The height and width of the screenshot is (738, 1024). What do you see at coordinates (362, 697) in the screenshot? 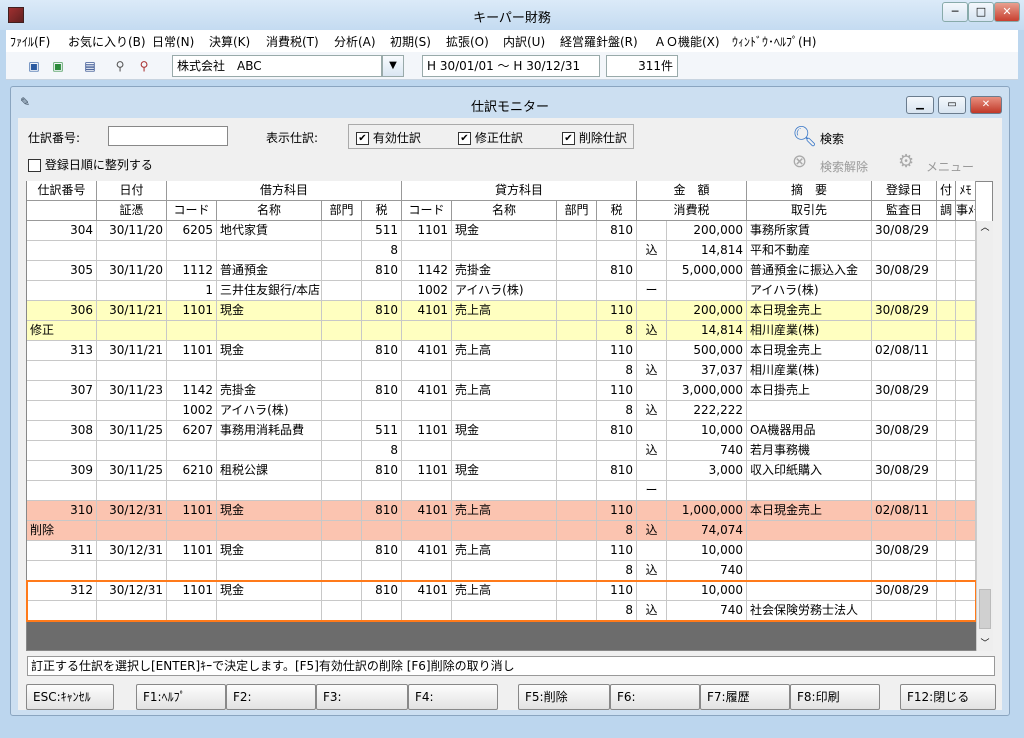
I see `f3-button: F3:` at bounding box center [362, 697].